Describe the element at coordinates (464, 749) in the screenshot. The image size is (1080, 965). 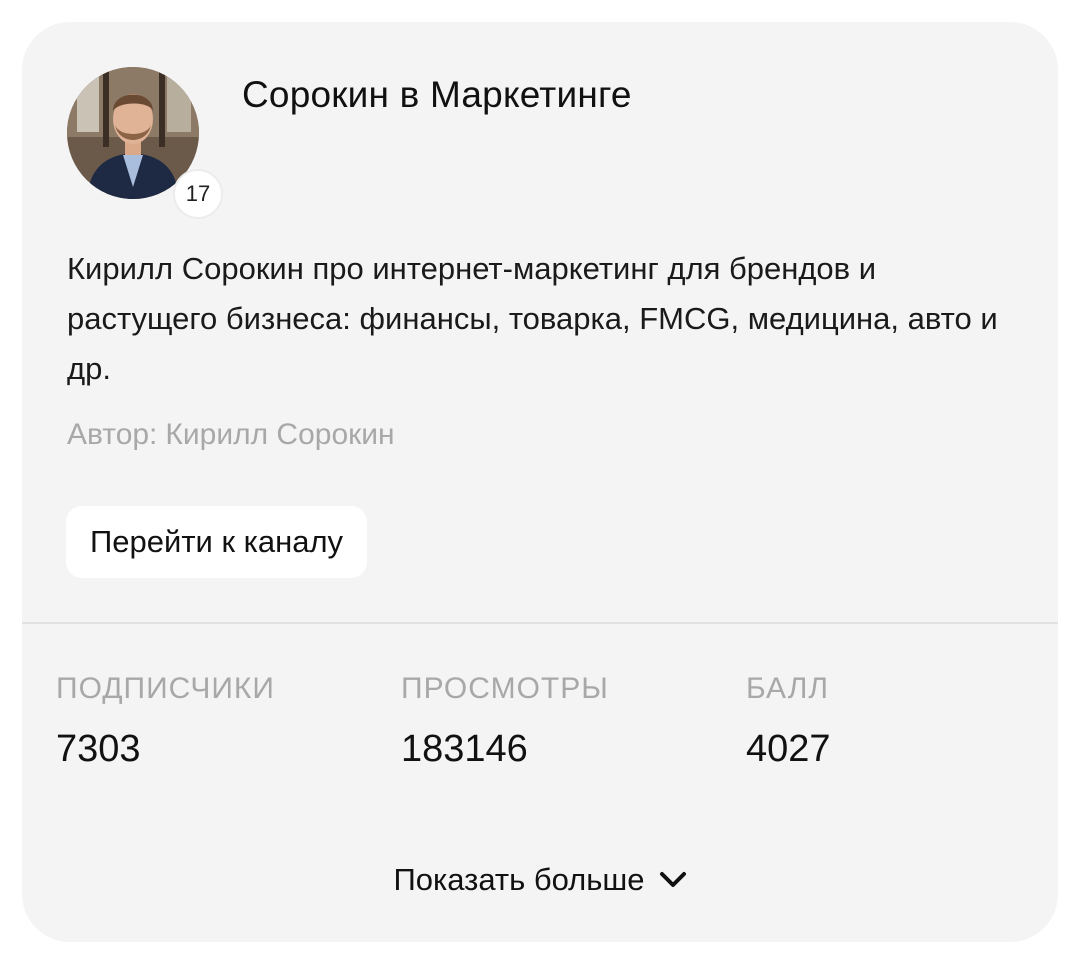
I see `stat-value: 183146` at that location.